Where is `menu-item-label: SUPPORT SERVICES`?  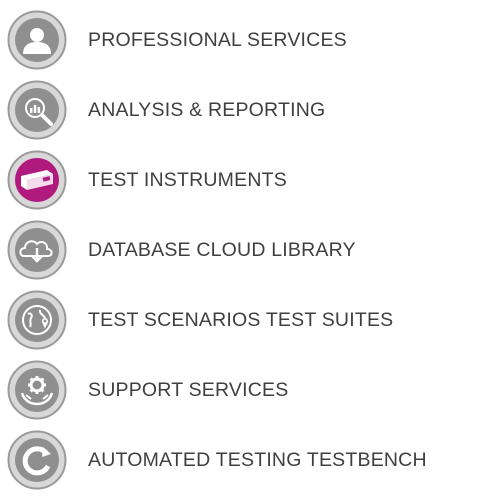
menu-item-label: SUPPORT SERVICES is located at coordinates (188, 389).